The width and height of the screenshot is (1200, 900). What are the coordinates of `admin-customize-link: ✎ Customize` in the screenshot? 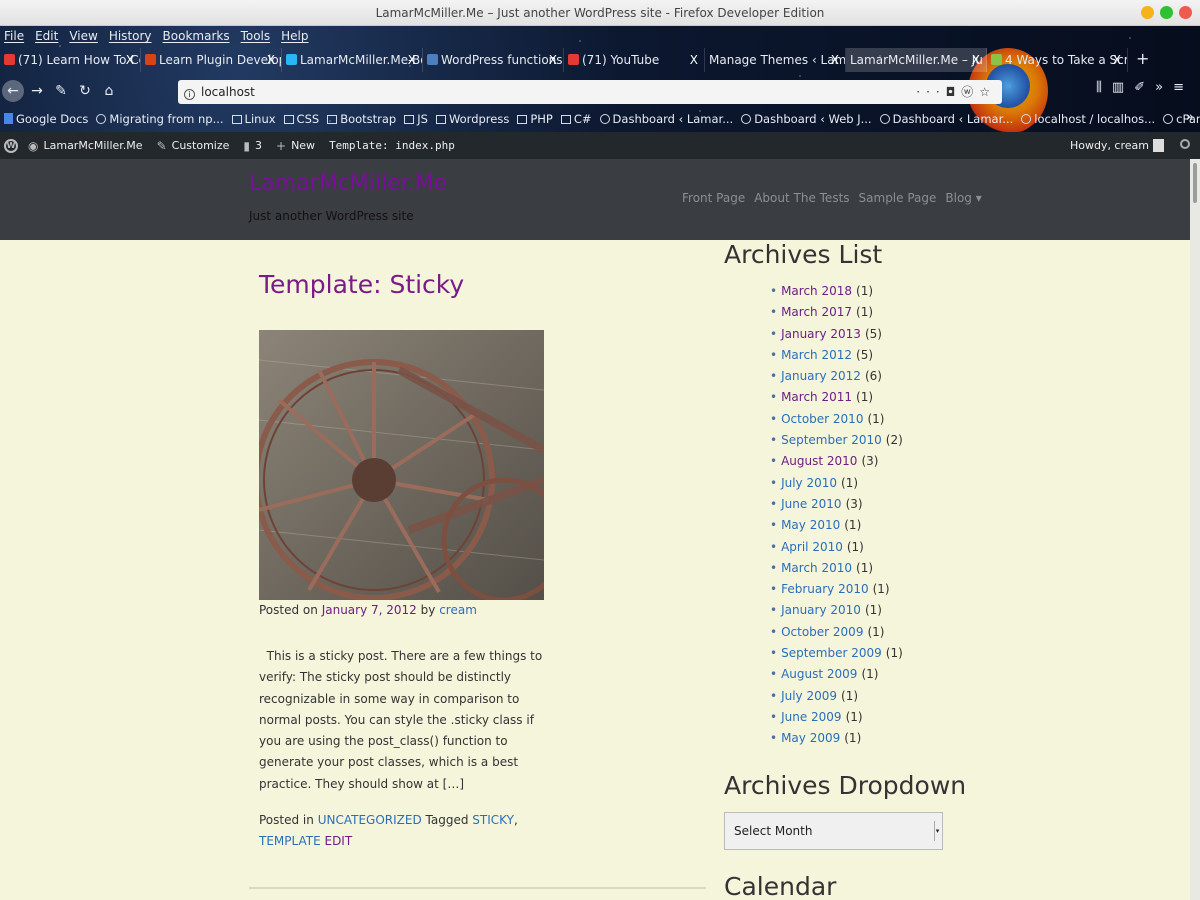 It's located at (193, 146).